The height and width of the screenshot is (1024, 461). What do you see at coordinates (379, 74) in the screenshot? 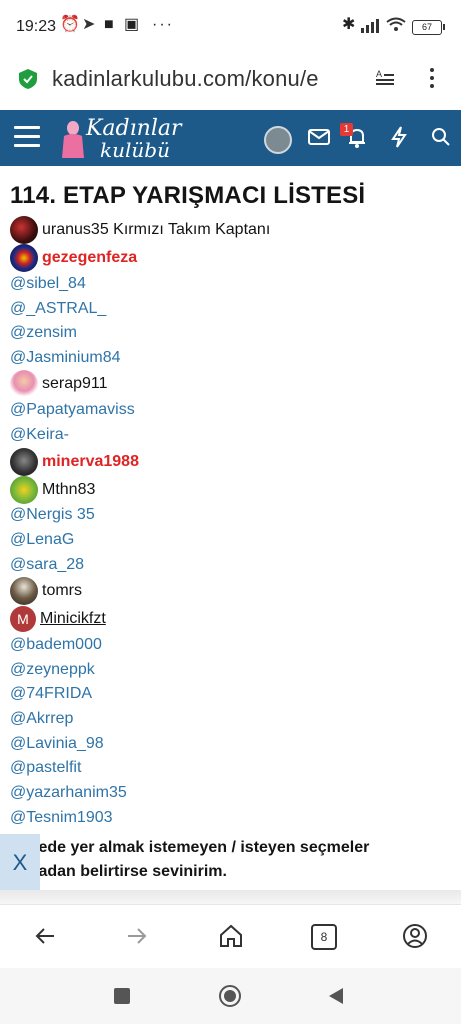
I see `svg-text: A` at bounding box center [379, 74].